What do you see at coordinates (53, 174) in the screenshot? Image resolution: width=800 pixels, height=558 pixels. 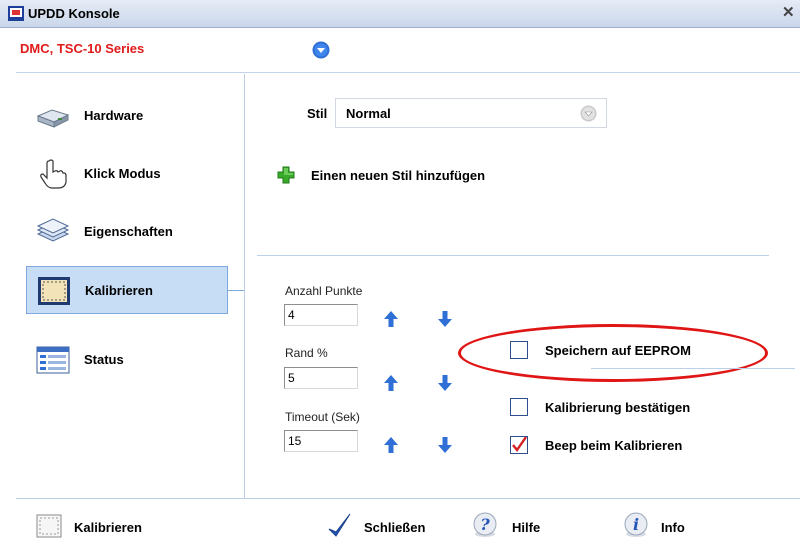 I see `hand-pointer-icon` at bounding box center [53, 174].